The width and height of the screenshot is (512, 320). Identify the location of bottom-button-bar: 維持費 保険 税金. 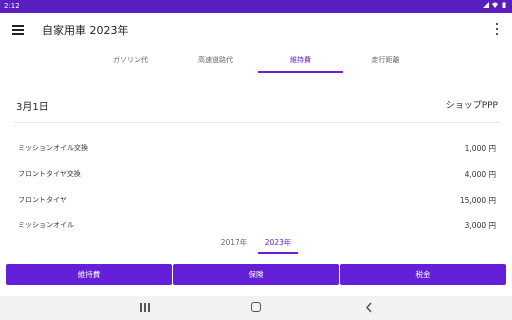
(256, 274).